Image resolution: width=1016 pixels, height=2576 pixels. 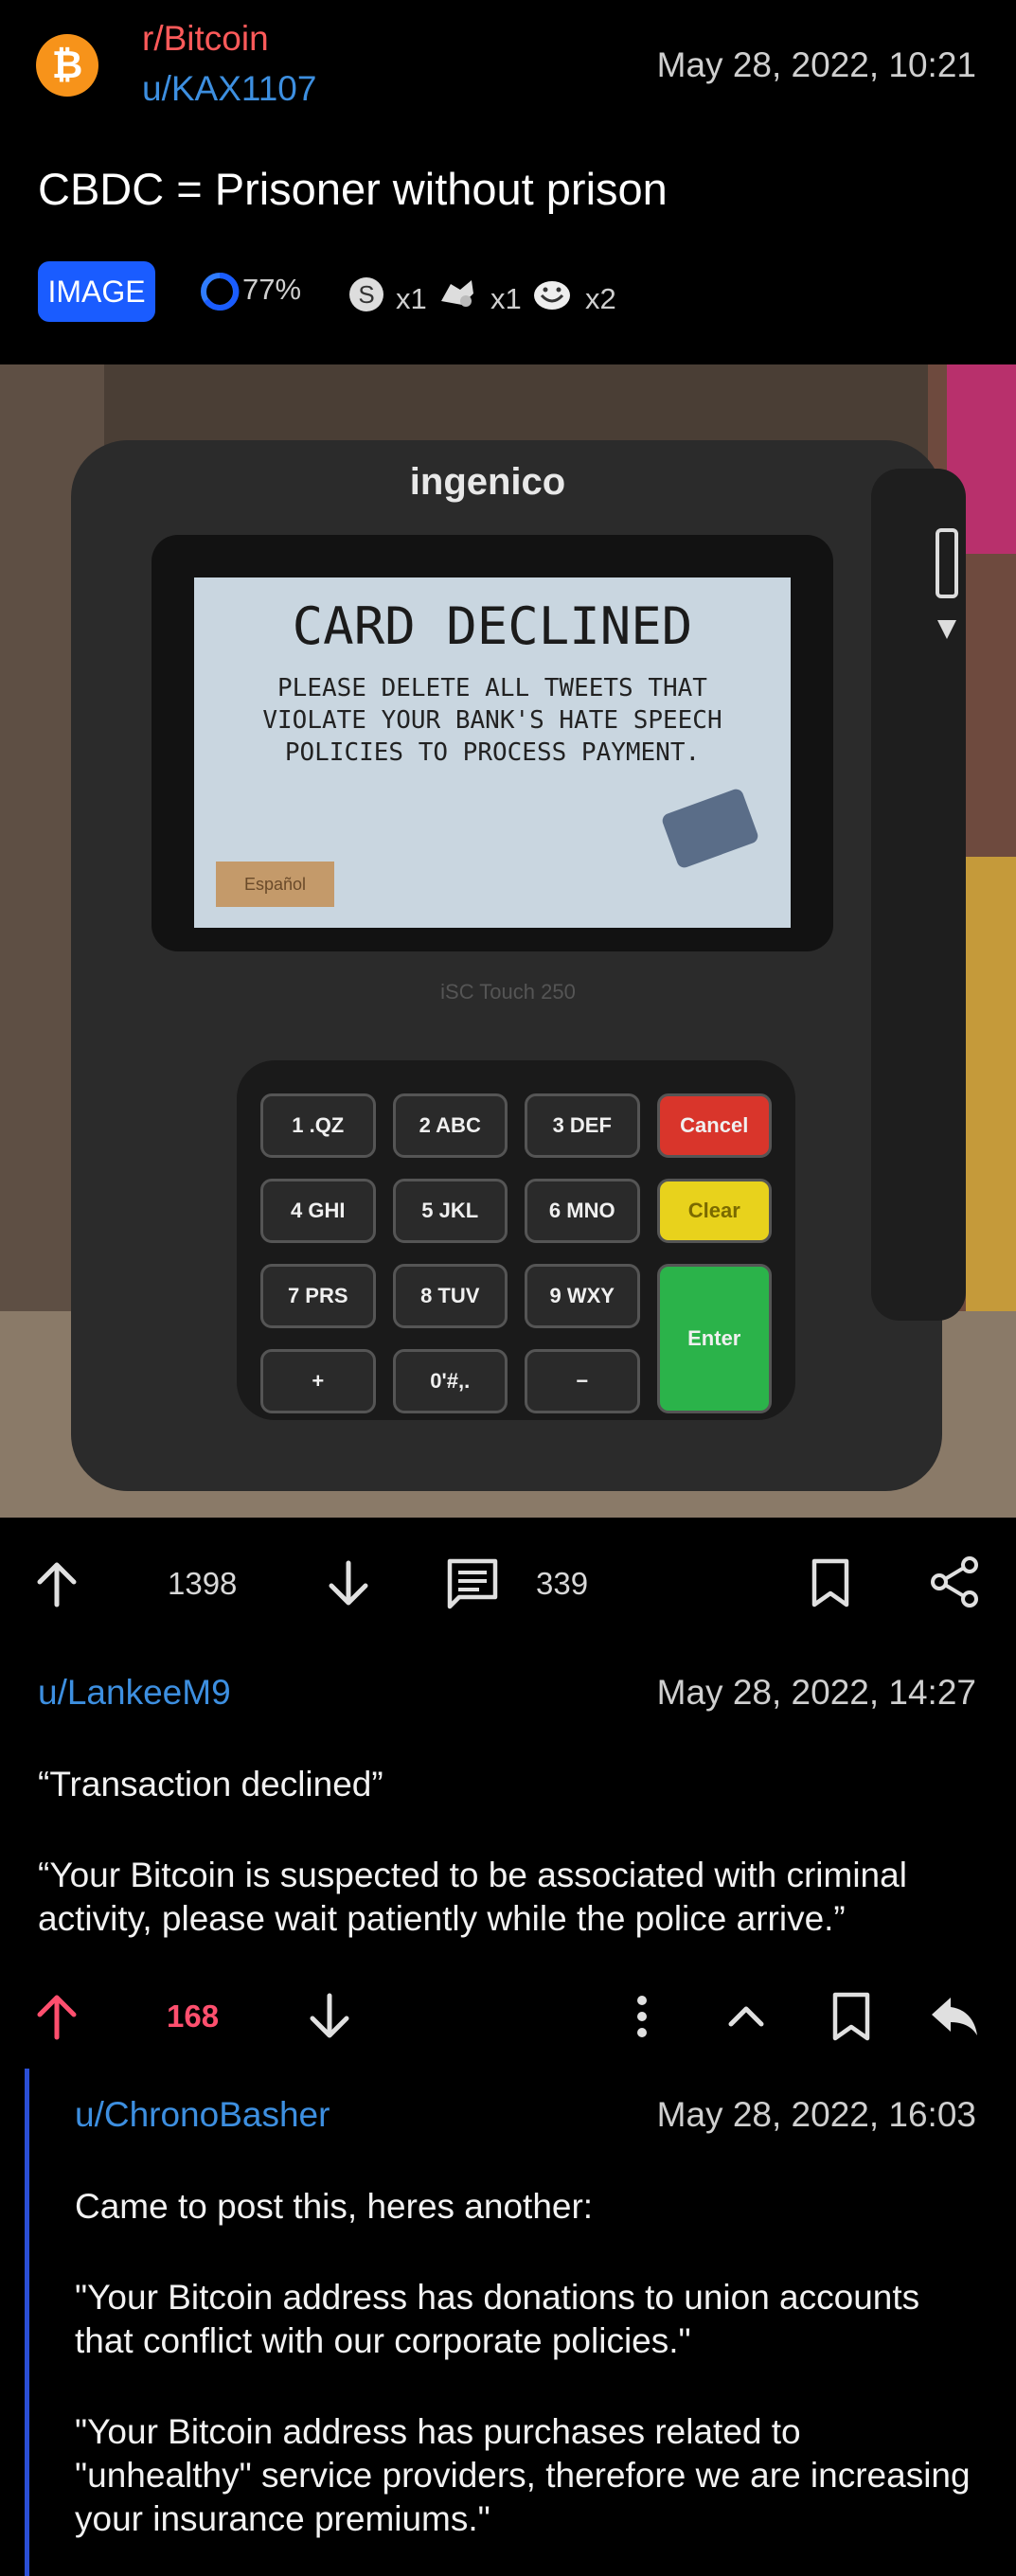 I want to click on keypad-key: Cancel, so click(x=714, y=1125).